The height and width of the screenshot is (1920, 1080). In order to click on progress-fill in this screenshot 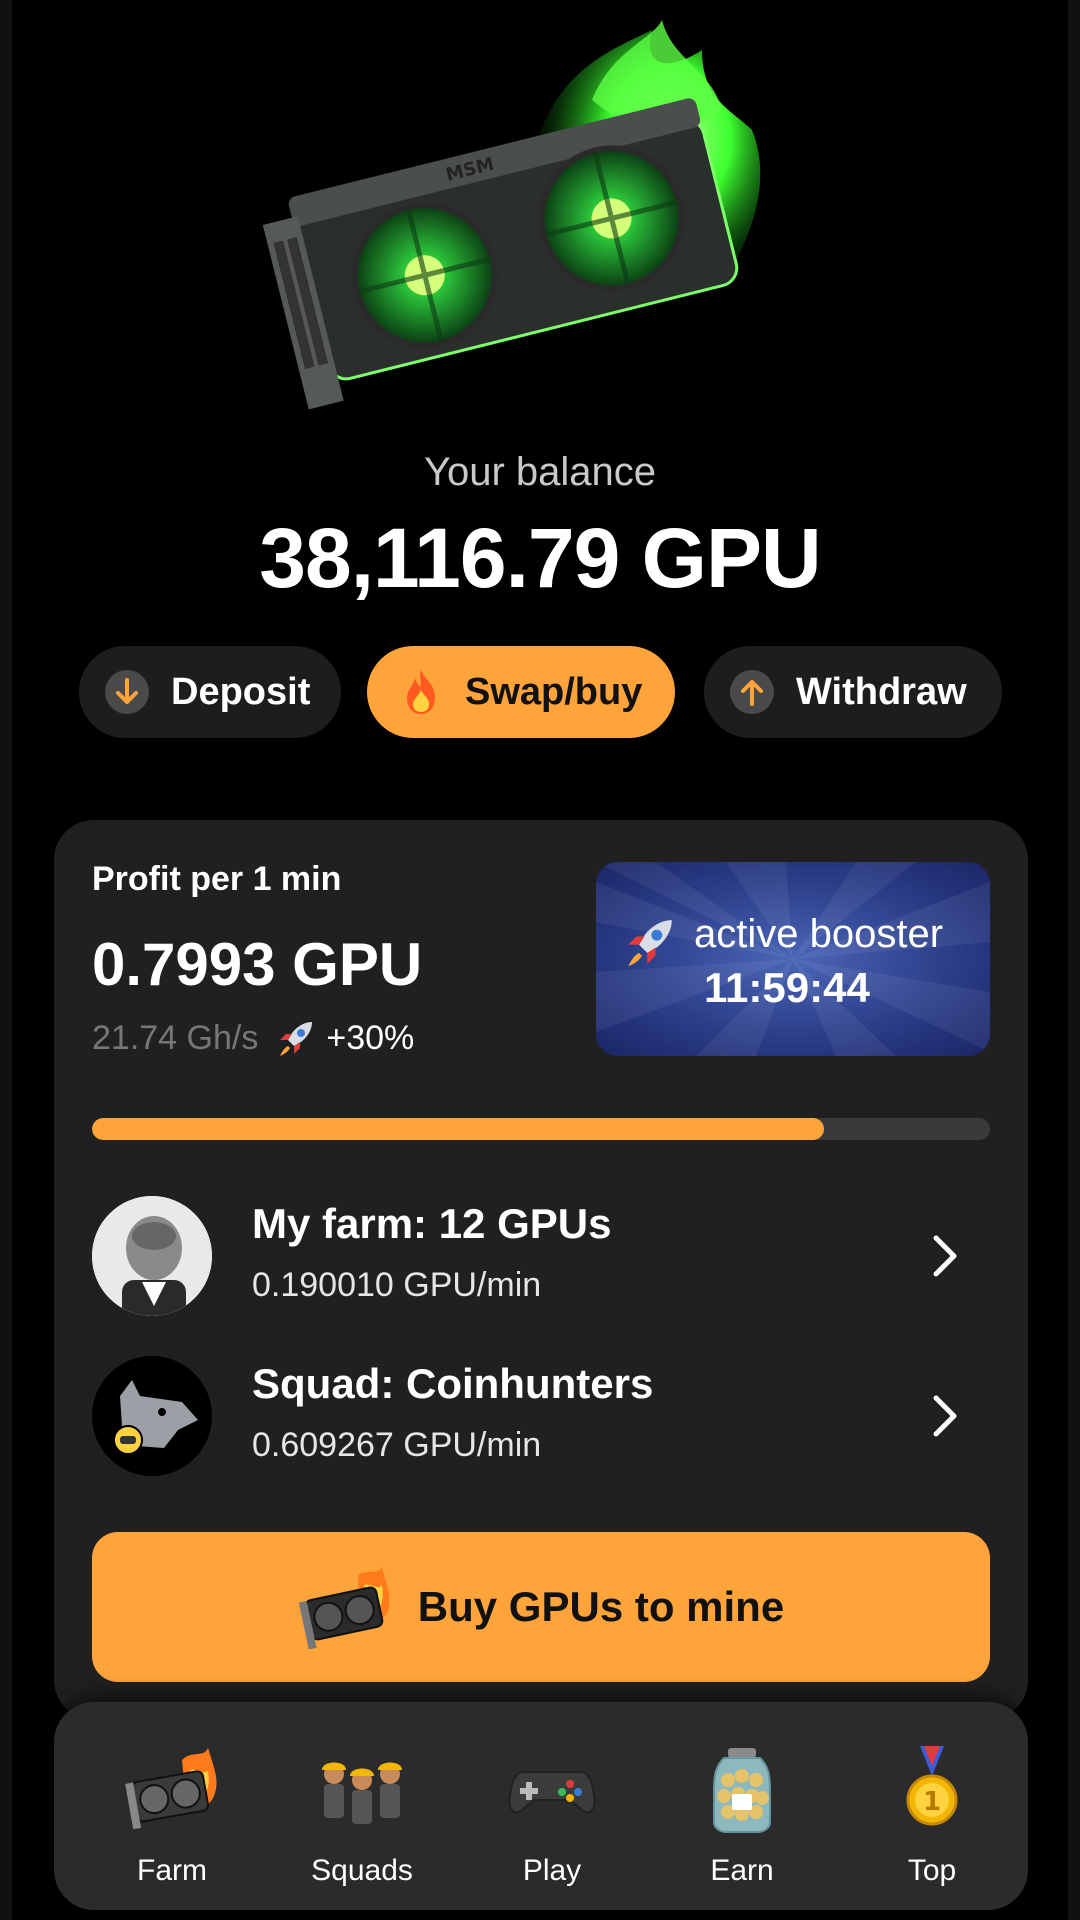, I will do `click(458, 1129)`.